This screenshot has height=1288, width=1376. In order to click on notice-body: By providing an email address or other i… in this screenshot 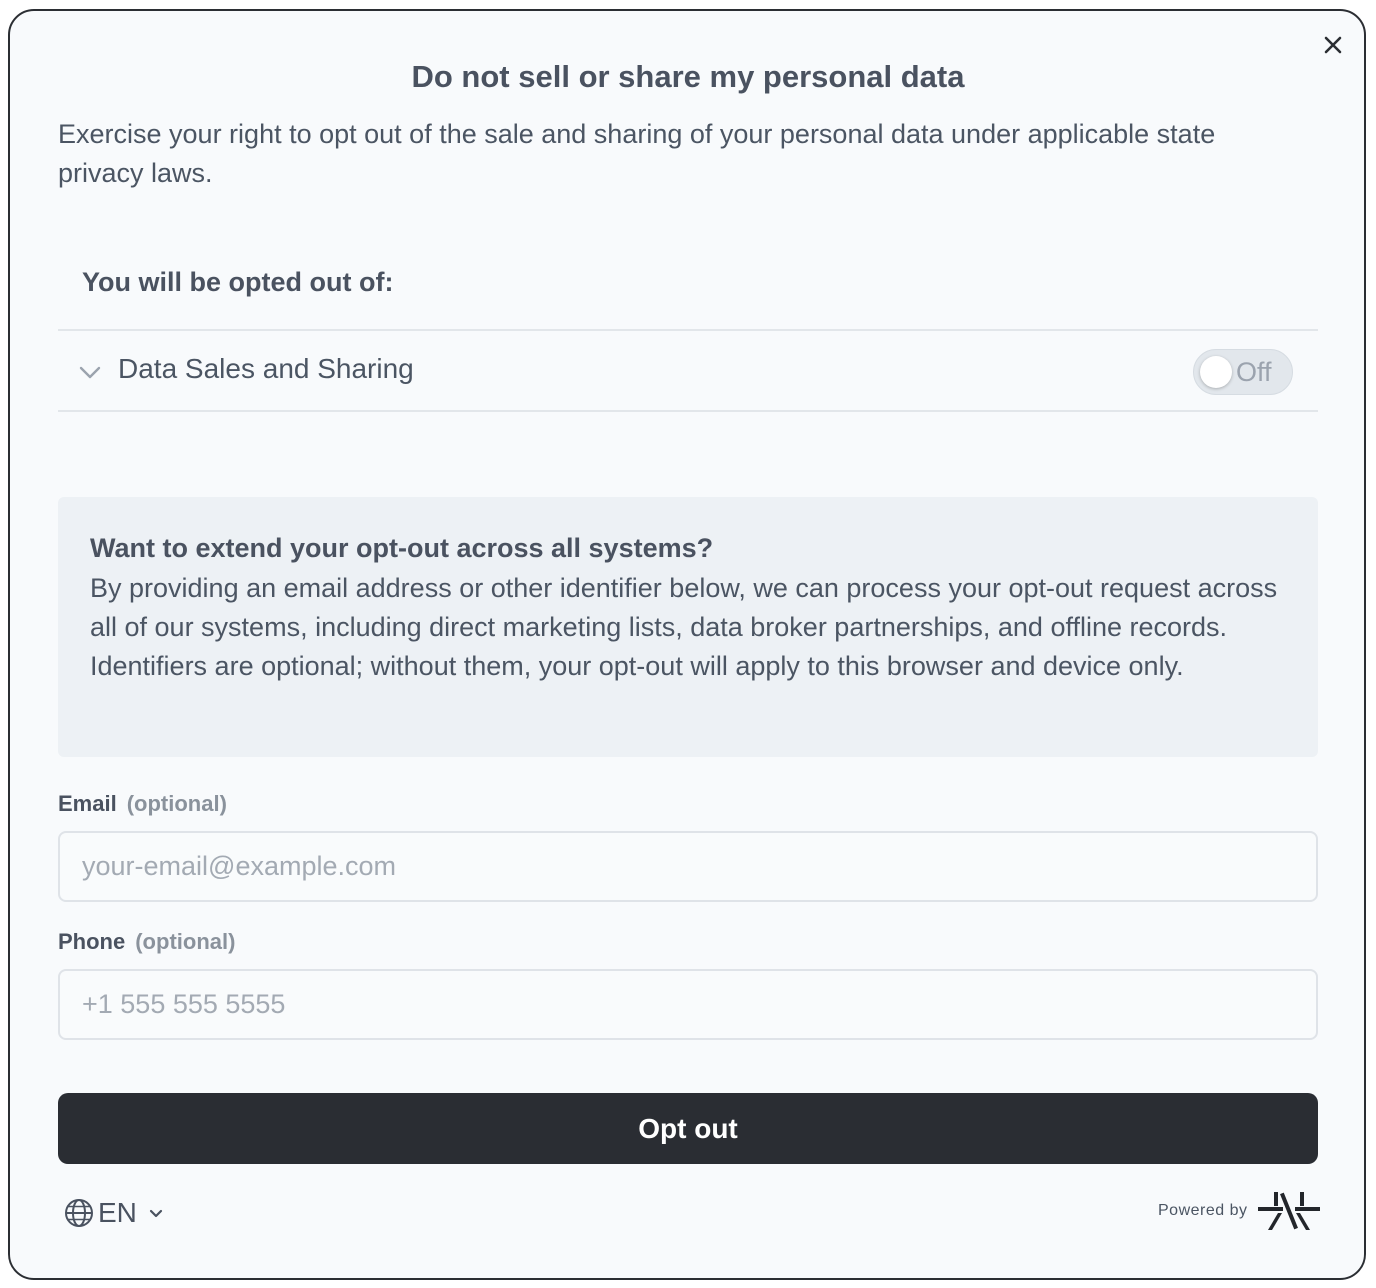, I will do `click(684, 627)`.